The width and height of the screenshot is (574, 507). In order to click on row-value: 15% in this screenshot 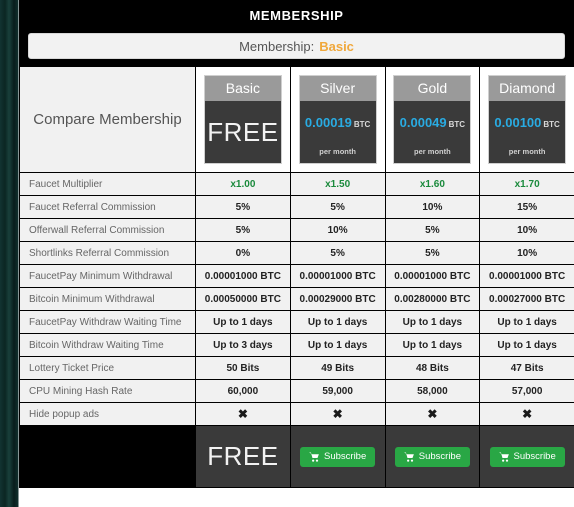, I will do `click(526, 207)`.